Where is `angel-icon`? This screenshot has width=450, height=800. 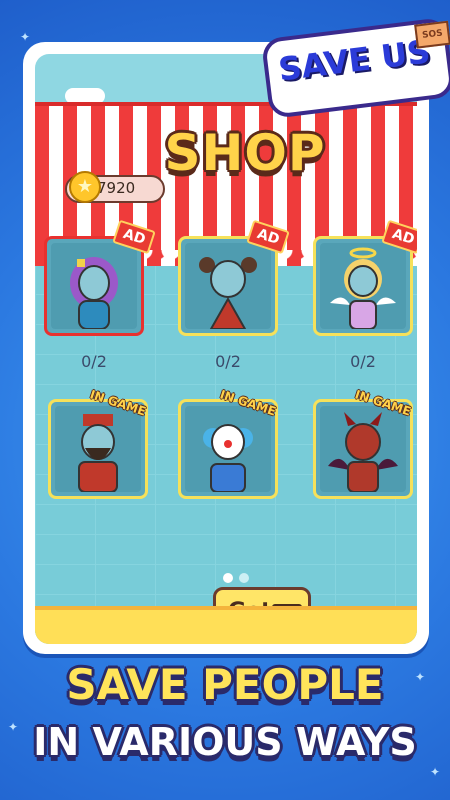
angel-icon is located at coordinates (363, 288).